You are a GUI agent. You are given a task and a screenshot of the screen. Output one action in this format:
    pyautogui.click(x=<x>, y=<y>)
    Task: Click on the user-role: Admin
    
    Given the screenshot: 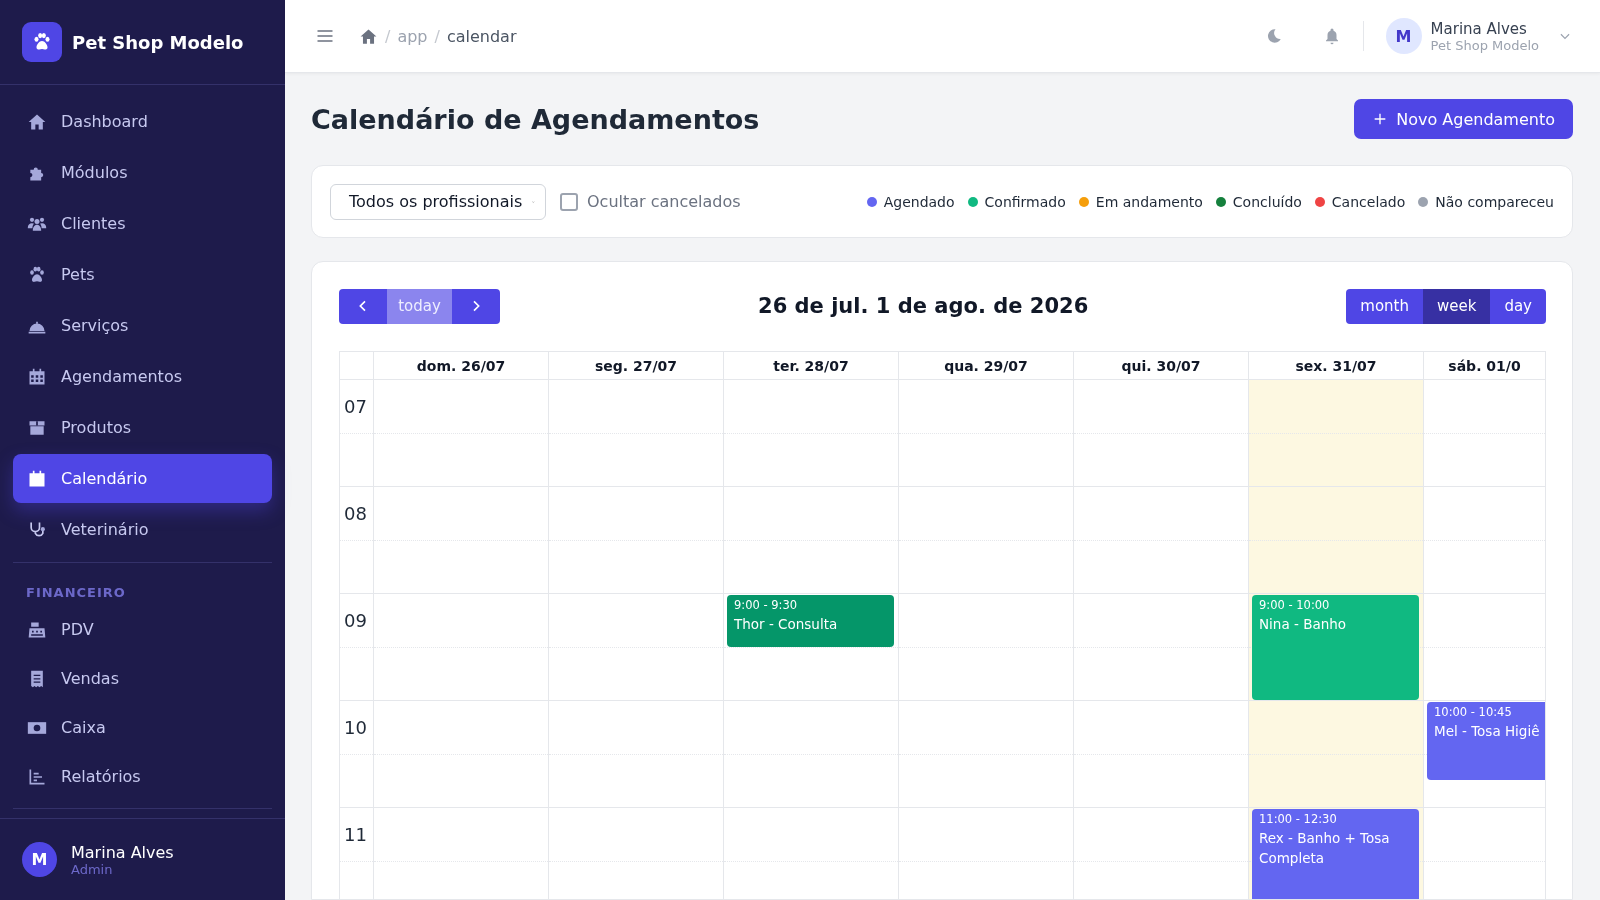 What is the action you would take?
    pyautogui.click(x=92, y=869)
    